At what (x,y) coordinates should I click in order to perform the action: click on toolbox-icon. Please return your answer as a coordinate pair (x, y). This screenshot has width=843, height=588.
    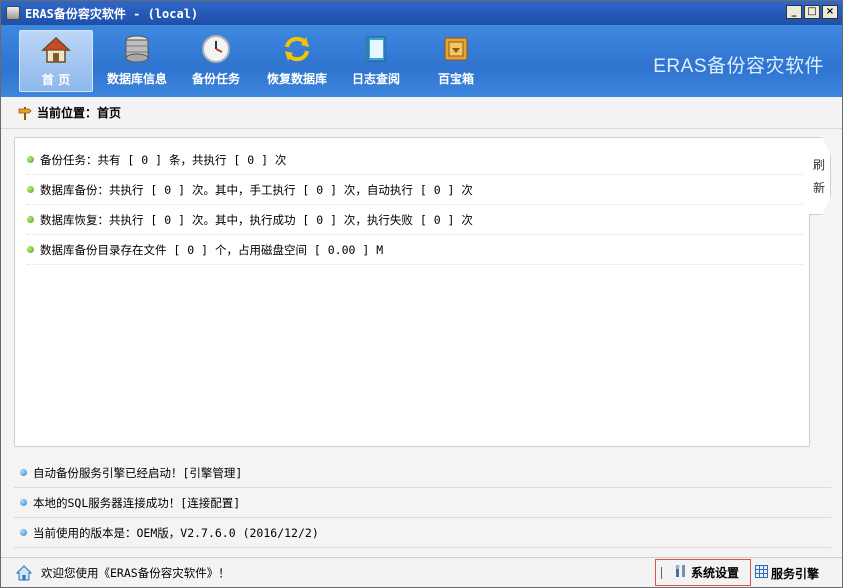
    Looking at the image, I should click on (456, 49).